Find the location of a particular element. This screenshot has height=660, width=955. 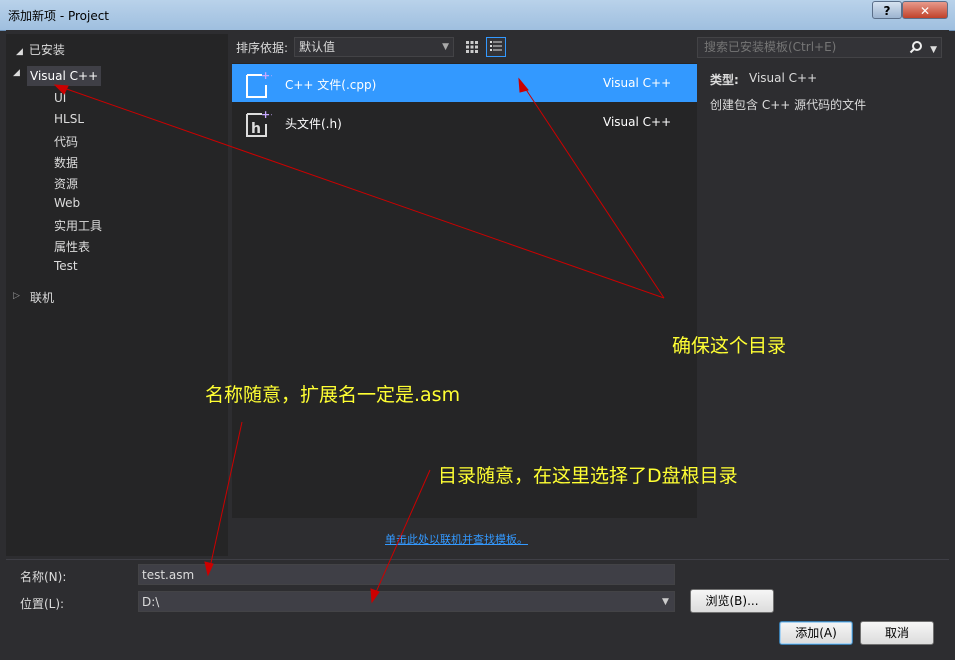

tree-item-hlsl: HLSL is located at coordinates (69, 119).